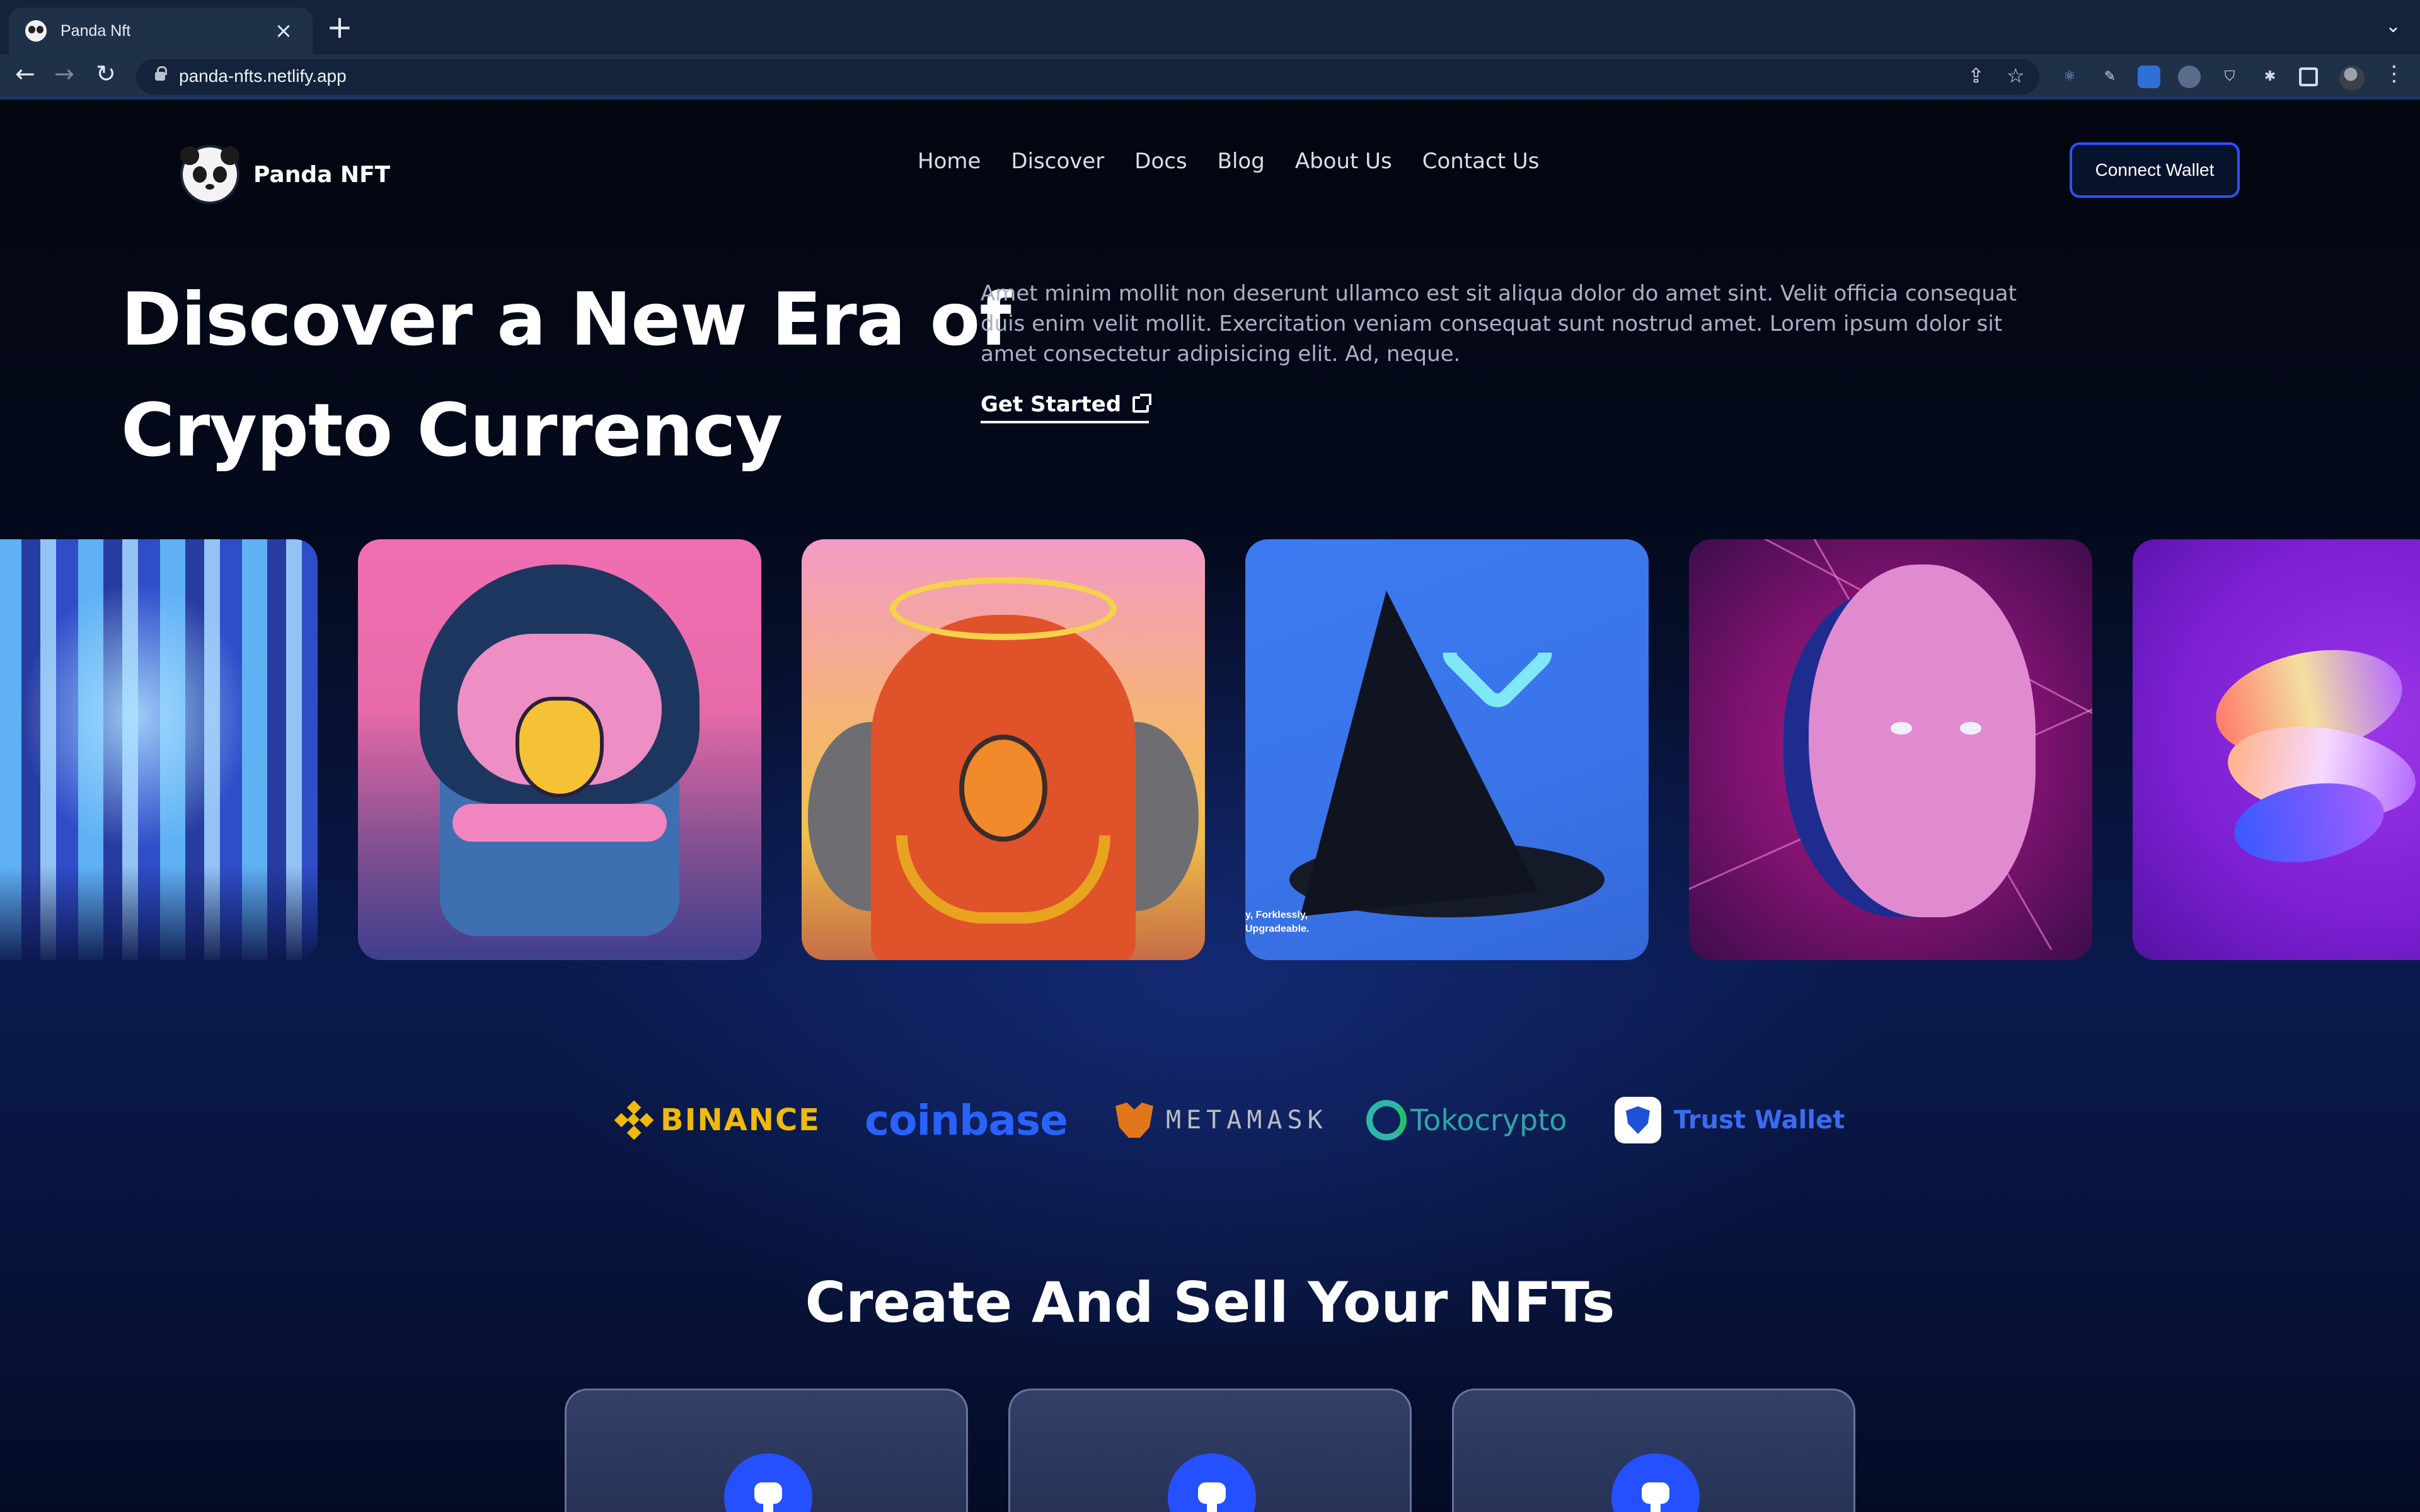  Describe the element at coordinates (1343, 161) in the screenshot. I see `nav-about-us: About Us` at that location.